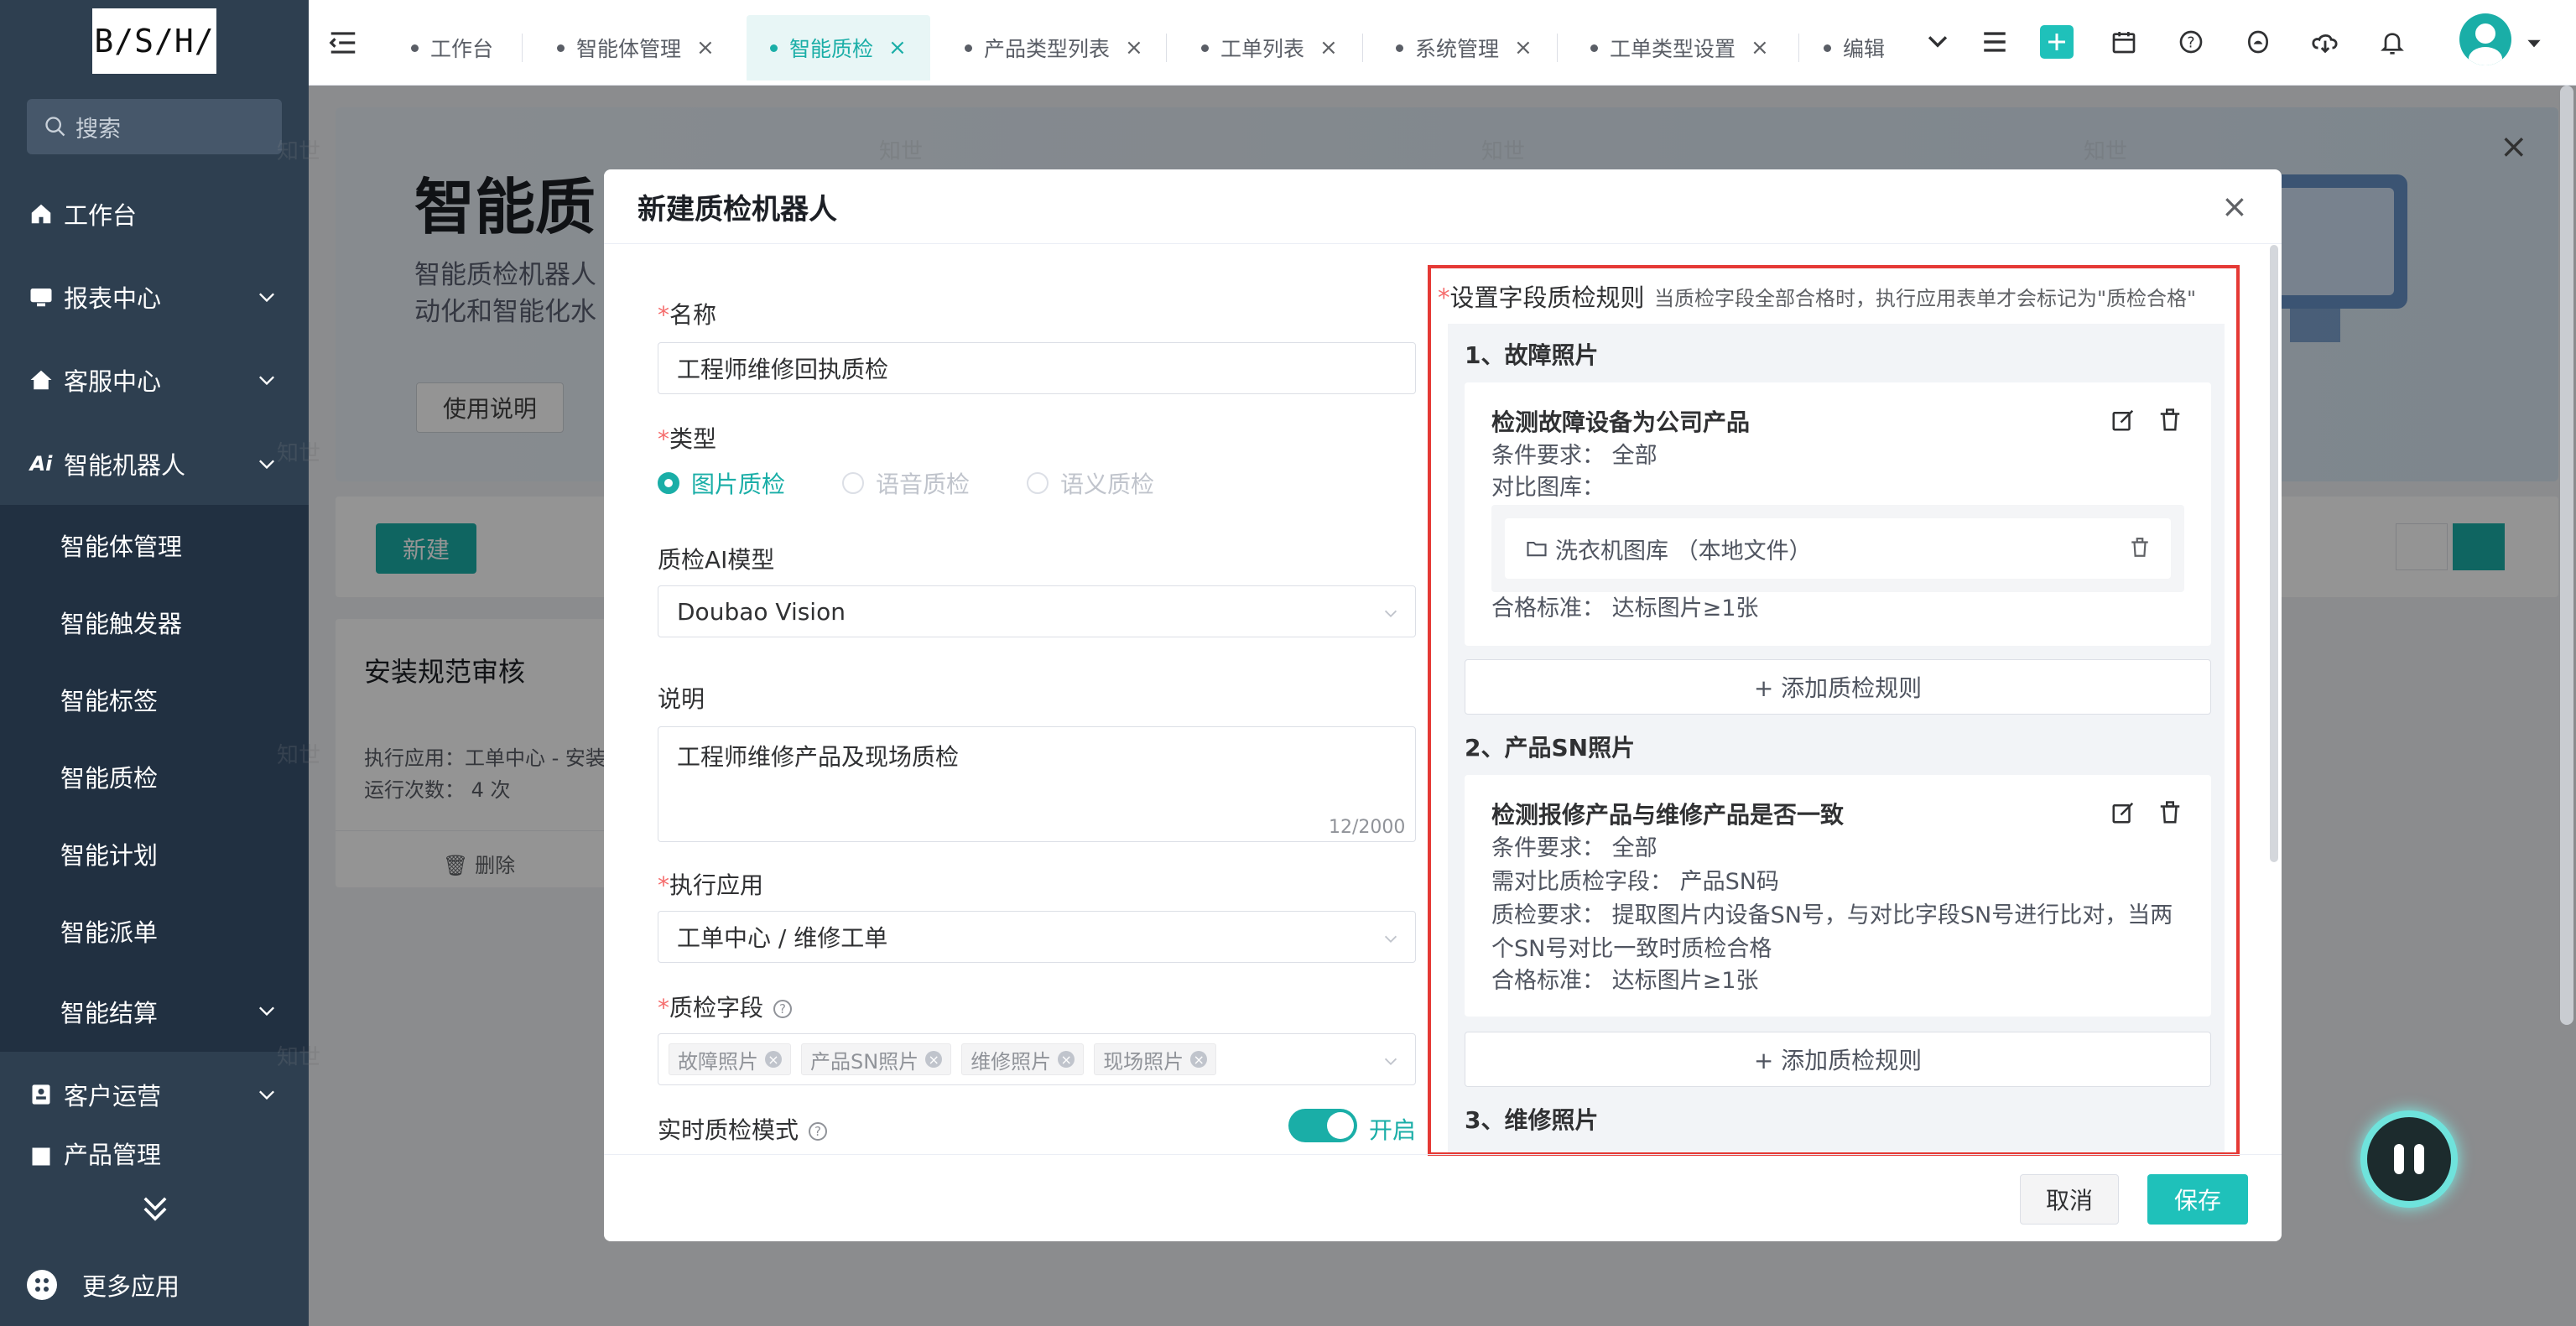 Image resolution: width=2576 pixels, height=1326 pixels. I want to click on radio-semantic-inspection: 语义质检, so click(1090, 483).